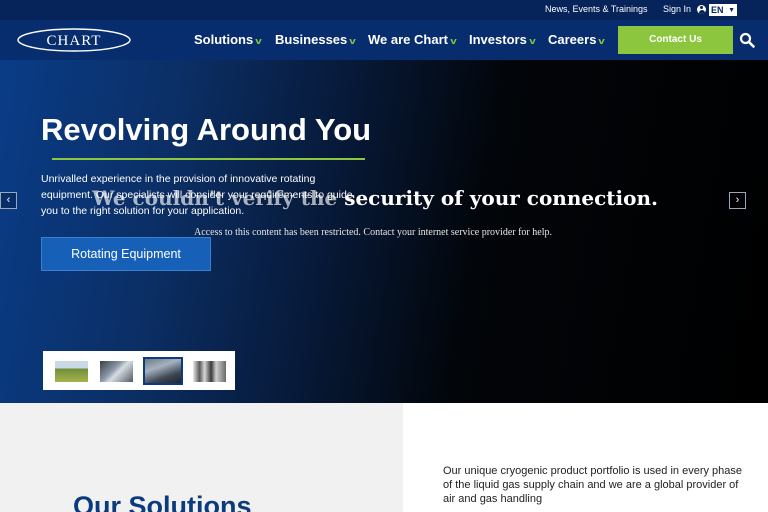 The image size is (768, 512). What do you see at coordinates (163, 371) in the screenshot?
I see `carousel-thumbnail-3-active` at bounding box center [163, 371].